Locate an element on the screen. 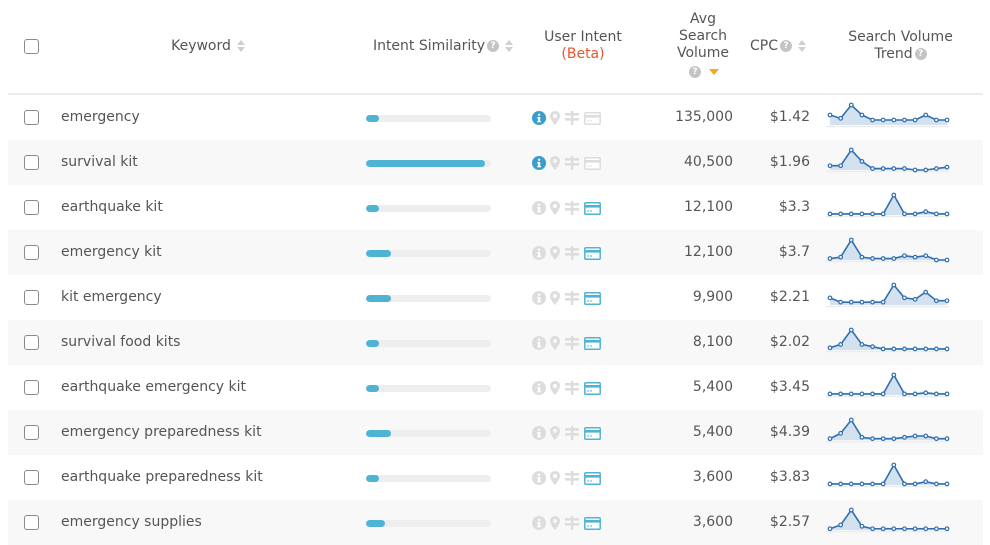  search-volume-trend-sparkline is located at coordinates (888, 250).